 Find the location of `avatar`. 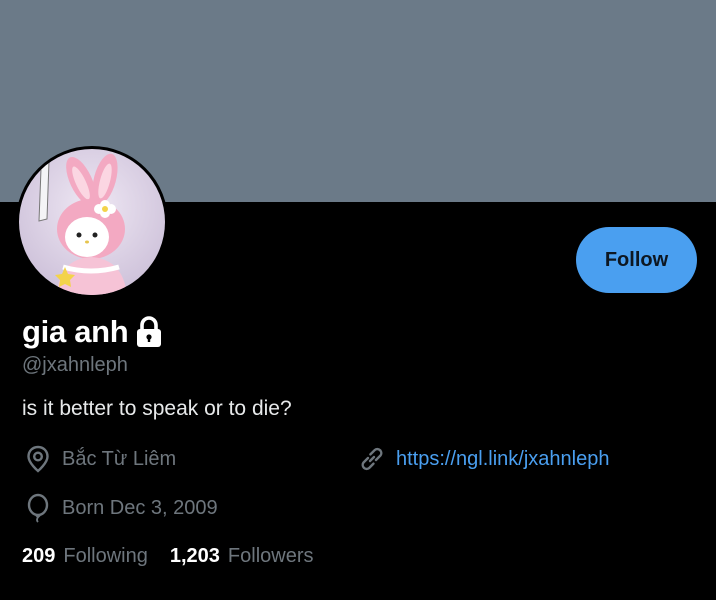

avatar is located at coordinates (92, 222).